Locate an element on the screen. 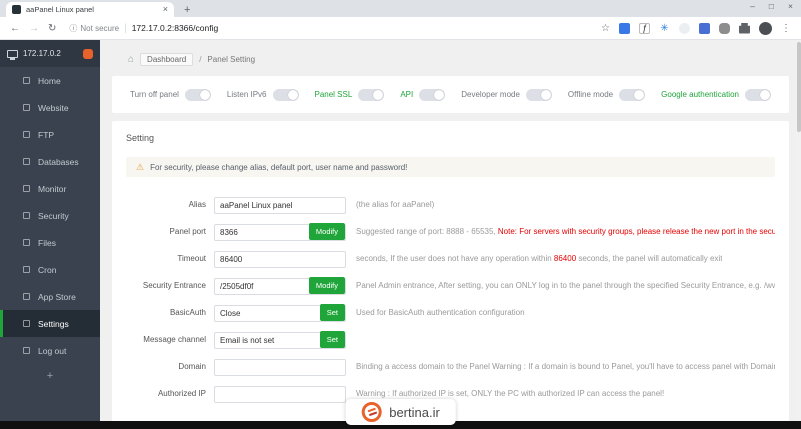 This screenshot has height=429, width=801. toggle-google-authentication: Google authentication is located at coordinates (716, 94).